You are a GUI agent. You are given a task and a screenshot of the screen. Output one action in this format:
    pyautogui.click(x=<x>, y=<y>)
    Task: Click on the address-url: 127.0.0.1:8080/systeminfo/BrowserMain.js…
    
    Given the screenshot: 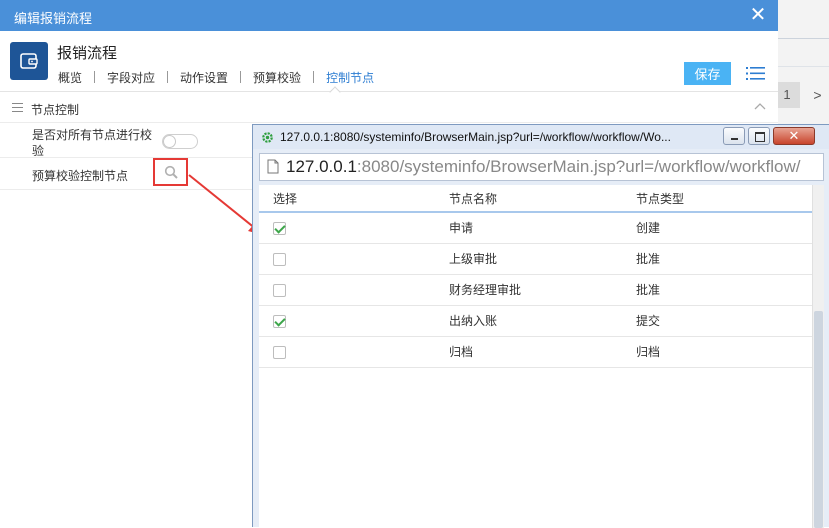 What is the action you would take?
    pyautogui.click(x=543, y=167)
    